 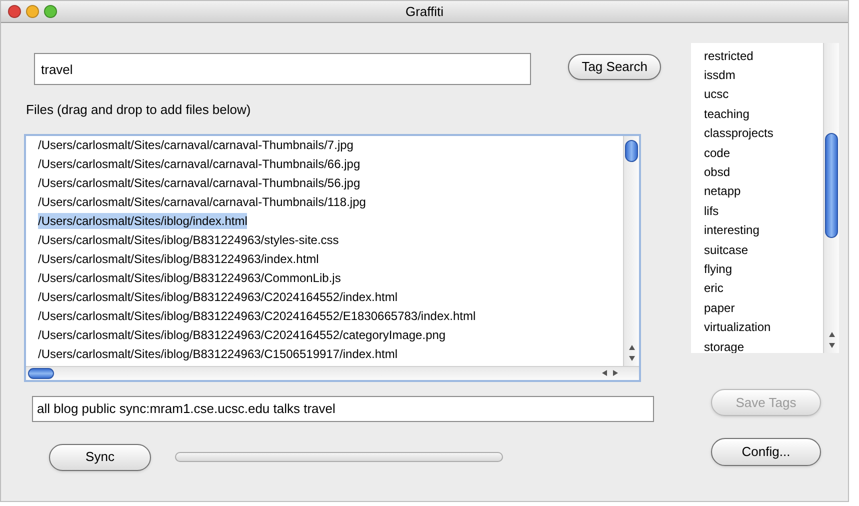 What do you see at coordinates (722, 191) in the screenshot?
I see `tag-item: netapp` at bounding box center [722, 191].